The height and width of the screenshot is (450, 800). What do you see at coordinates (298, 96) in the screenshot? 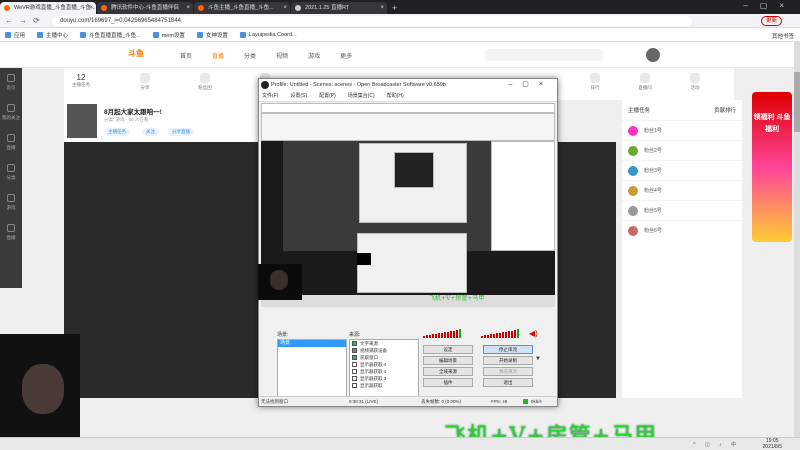
I see `menu-item: 设置(S)` at bounding box center [298, 96].